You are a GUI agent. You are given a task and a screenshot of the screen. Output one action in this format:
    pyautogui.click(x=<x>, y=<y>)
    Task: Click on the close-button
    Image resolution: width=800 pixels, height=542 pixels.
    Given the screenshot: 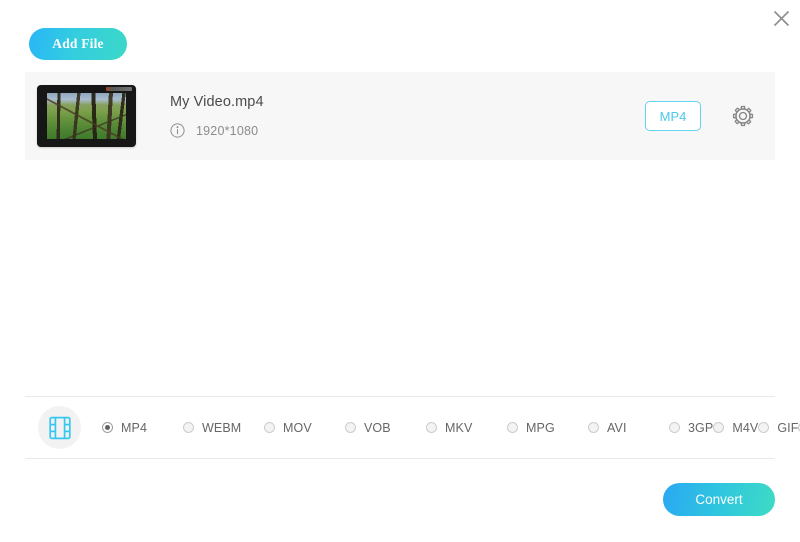 What is the action you would take?
    pyautogui.click(x=781, y=18)
    